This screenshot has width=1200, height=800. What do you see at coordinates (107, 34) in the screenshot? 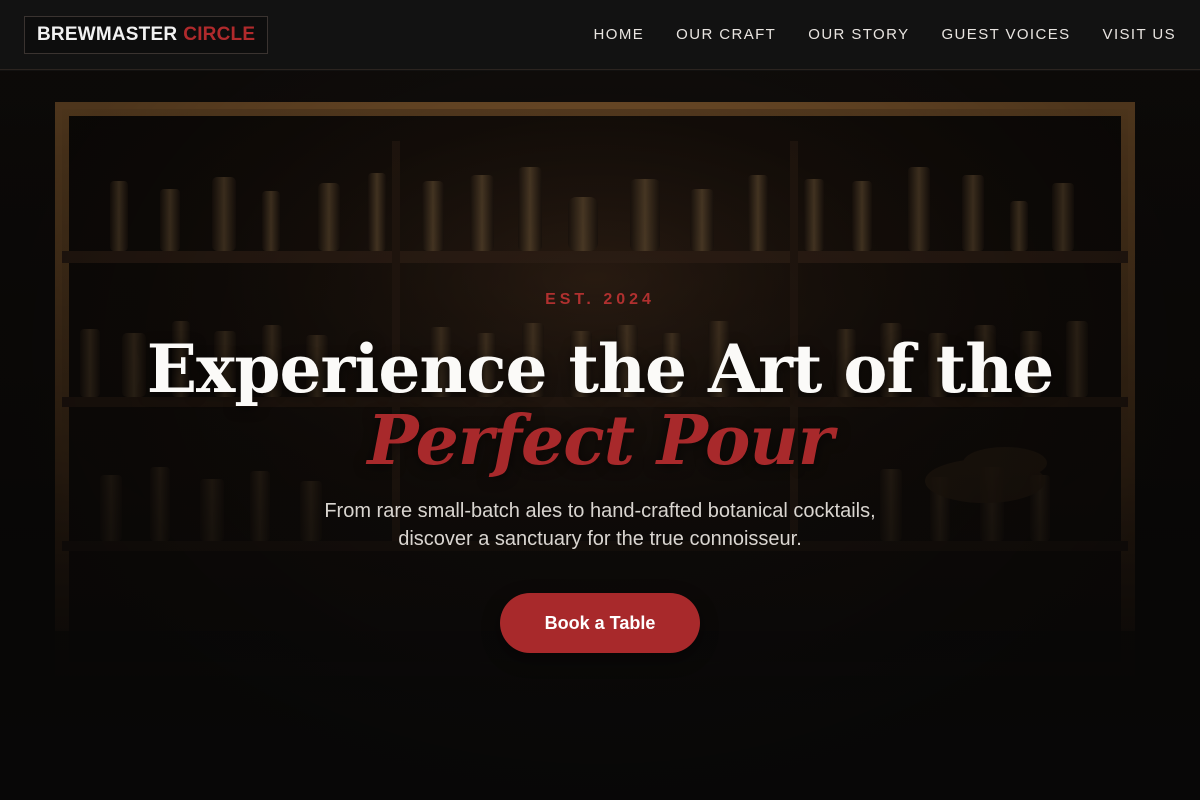
I see `brand-name-primary: BREWMASTER` at bounding box center [107, 34].